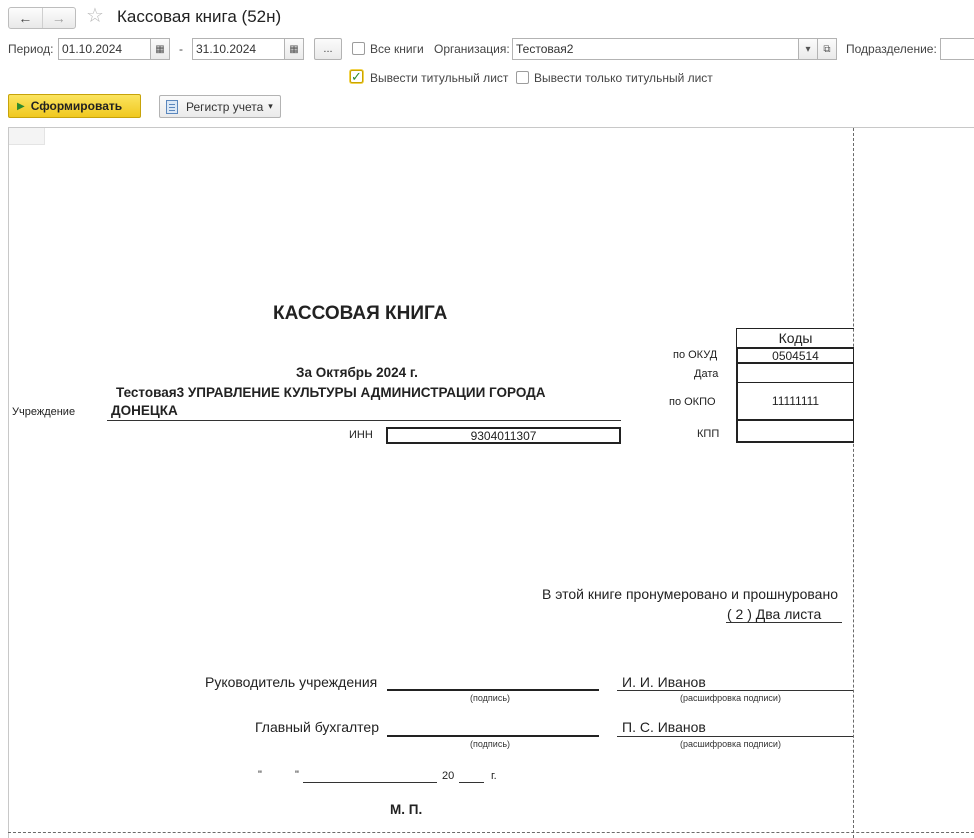 The width and height of the screenshot is (974, 838). What do you see at coordinates (808, 49) in the screenshot?
I see `organization-dropdown-icon: ▾` at bounding box center [808, 49].